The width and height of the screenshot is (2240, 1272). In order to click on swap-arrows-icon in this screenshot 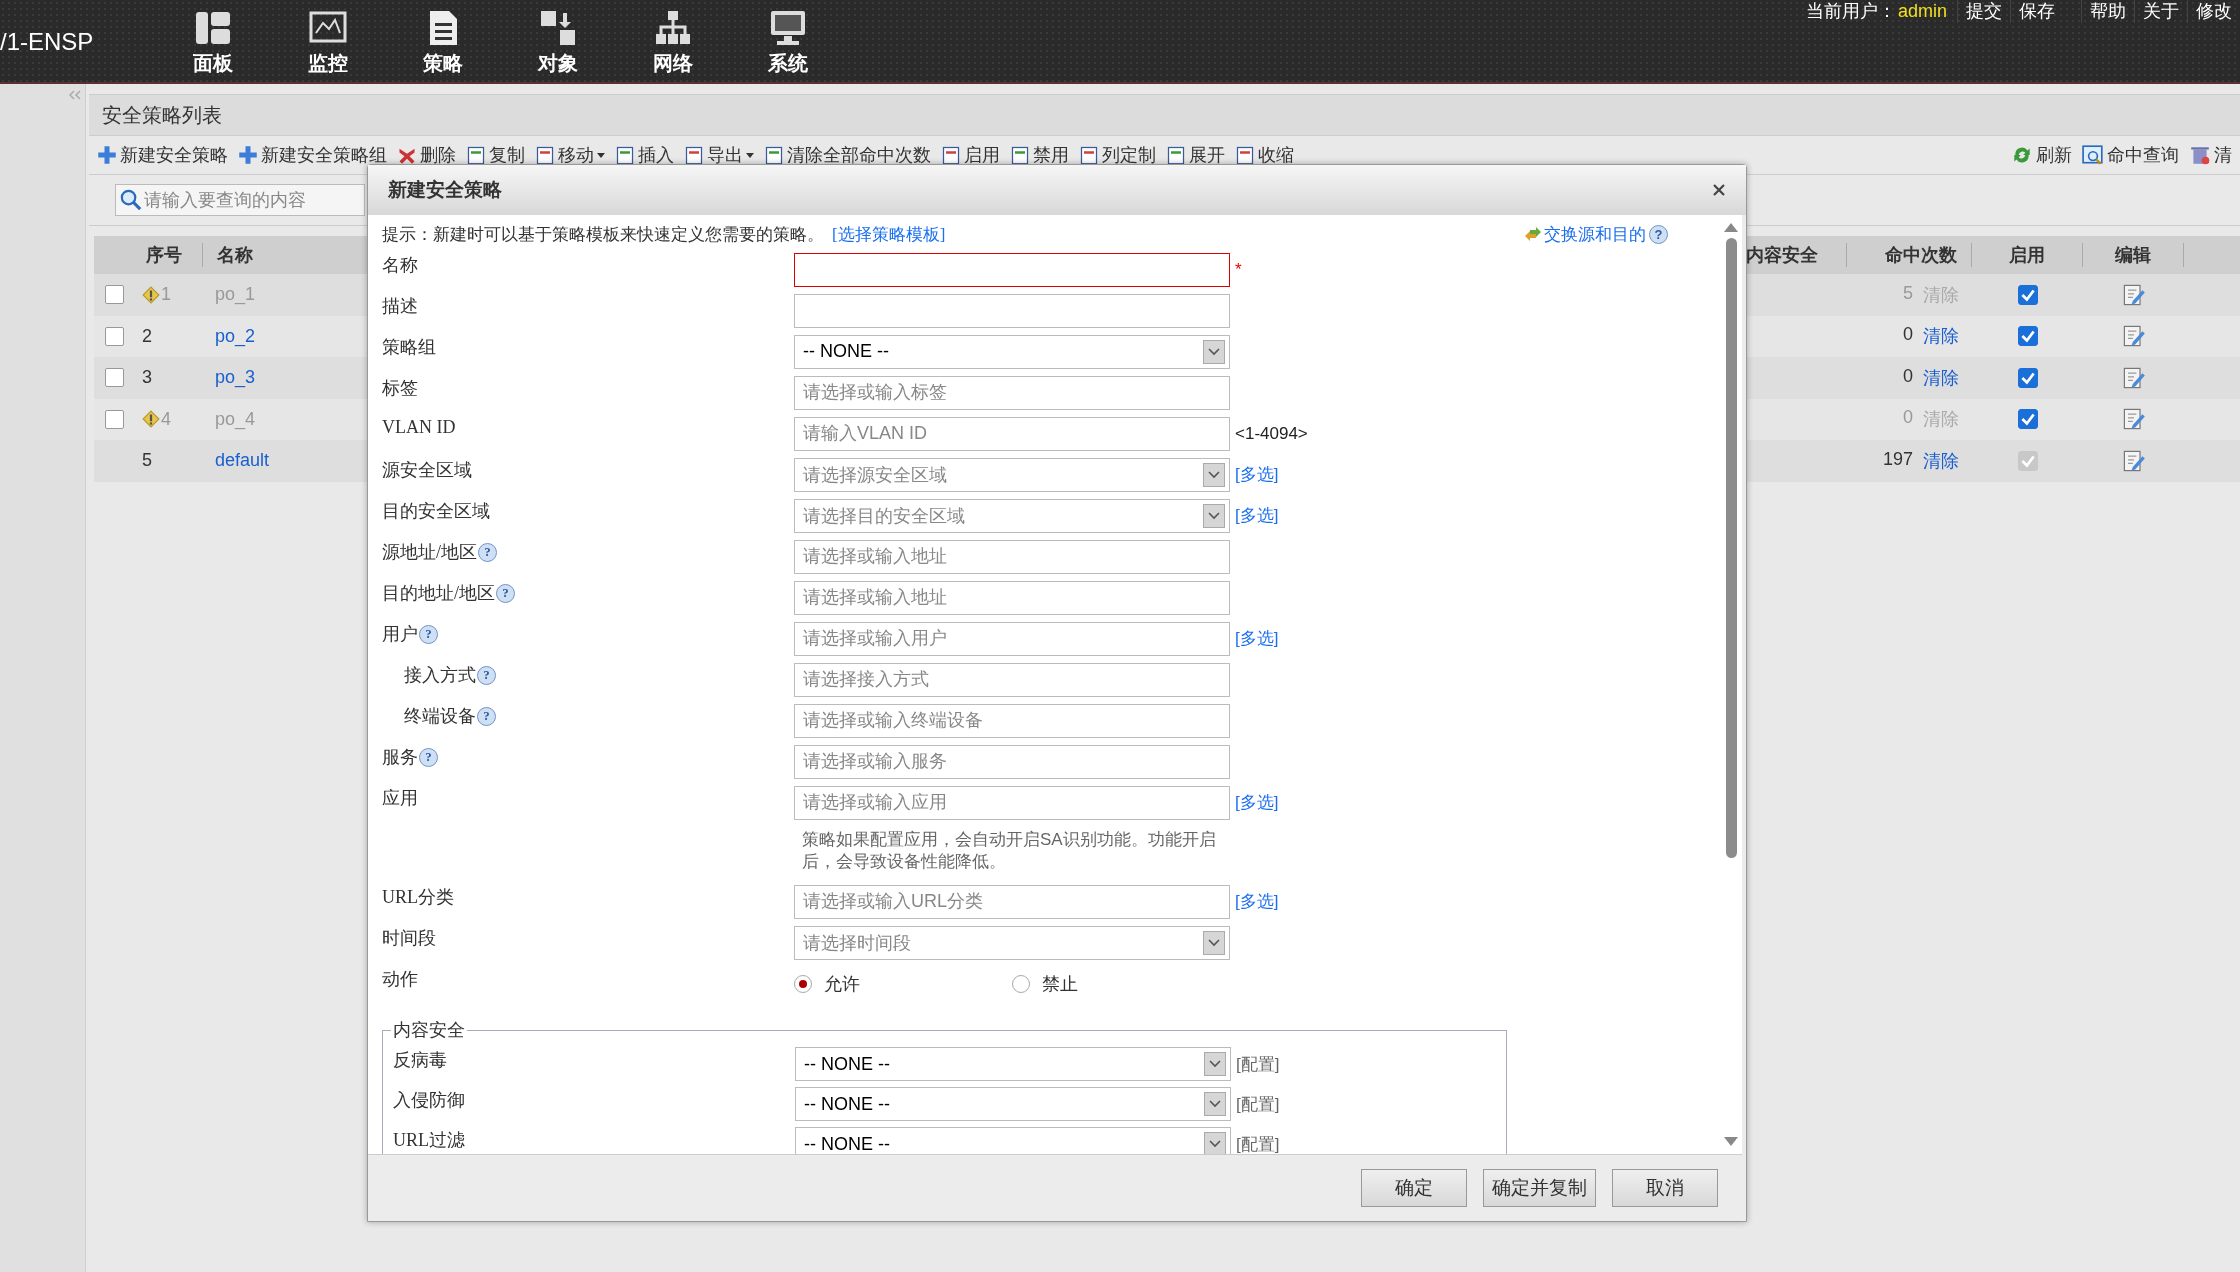, I will do `click(1533, 234)`.